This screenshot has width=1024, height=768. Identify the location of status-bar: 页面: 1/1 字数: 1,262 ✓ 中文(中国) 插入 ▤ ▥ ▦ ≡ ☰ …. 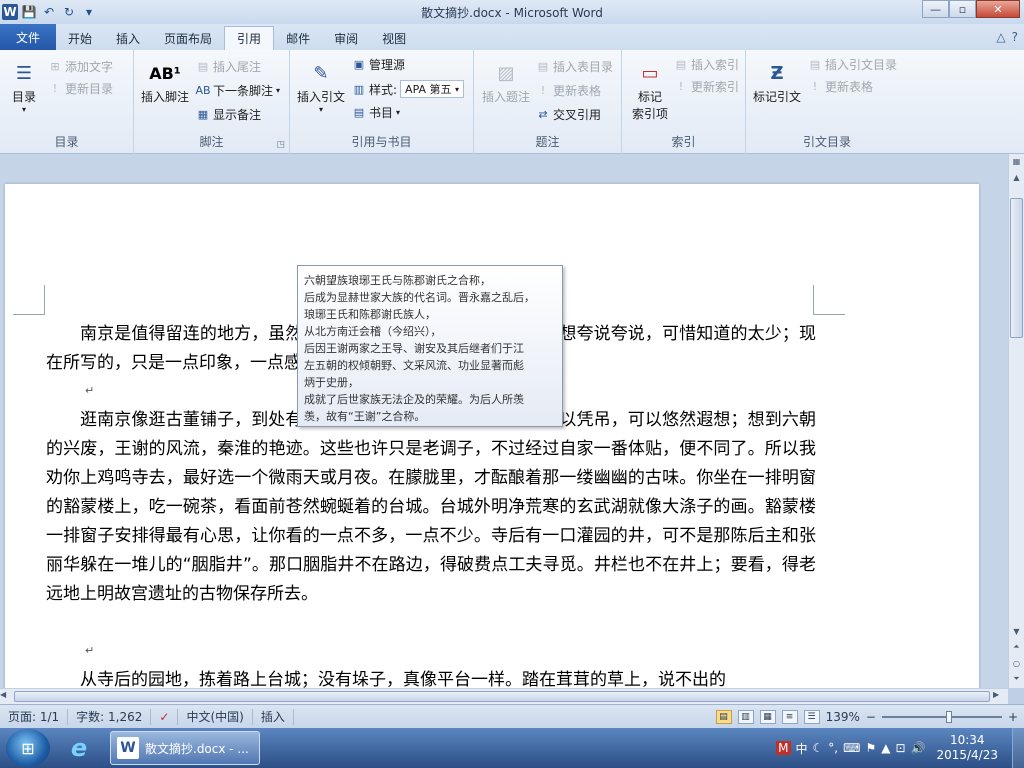
(512, 716).